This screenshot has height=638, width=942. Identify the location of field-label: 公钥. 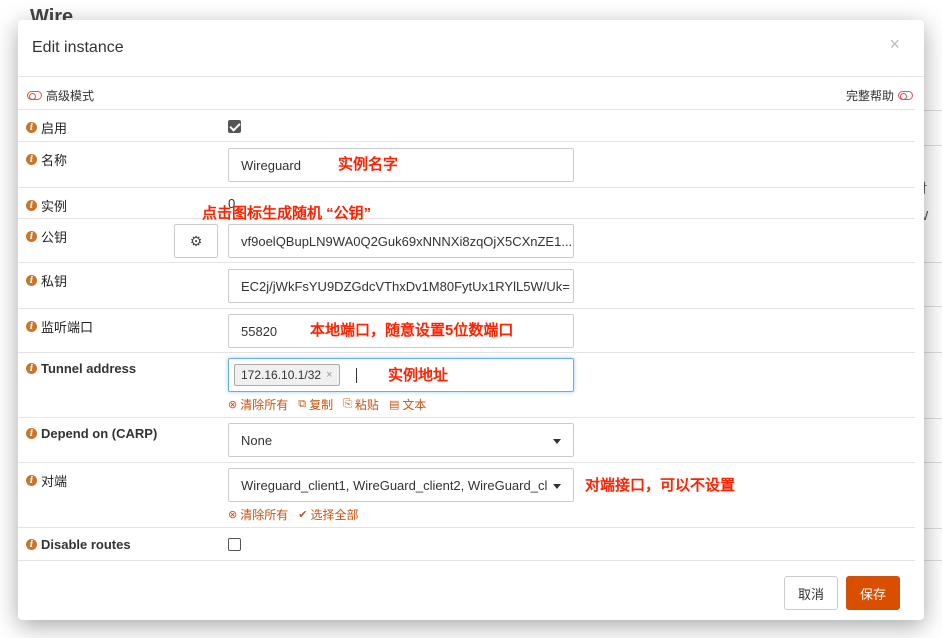
(54, 237).